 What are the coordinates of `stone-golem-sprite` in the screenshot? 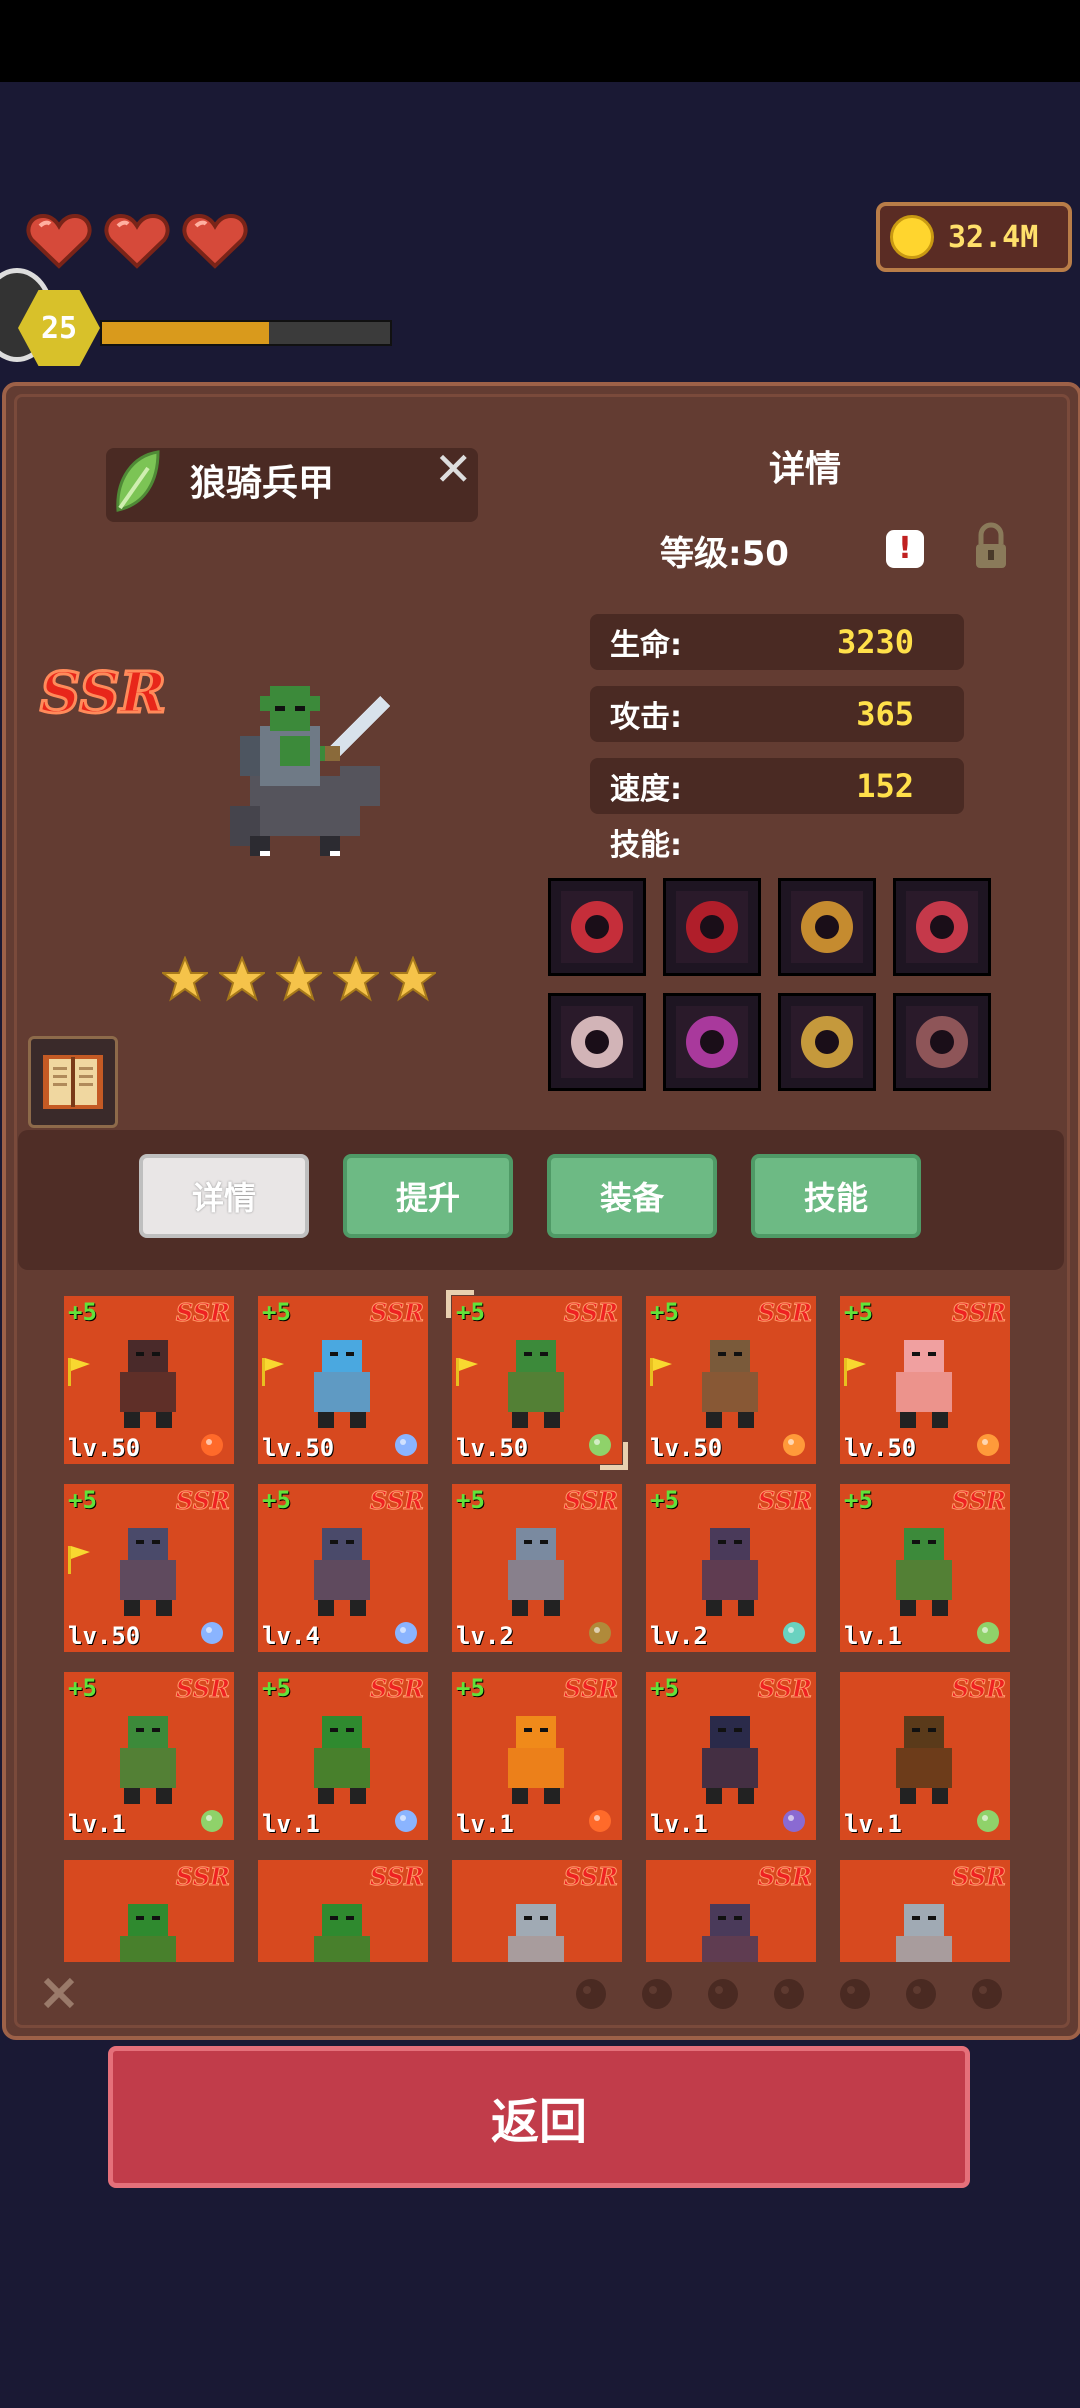 It's located at (536, 1572).